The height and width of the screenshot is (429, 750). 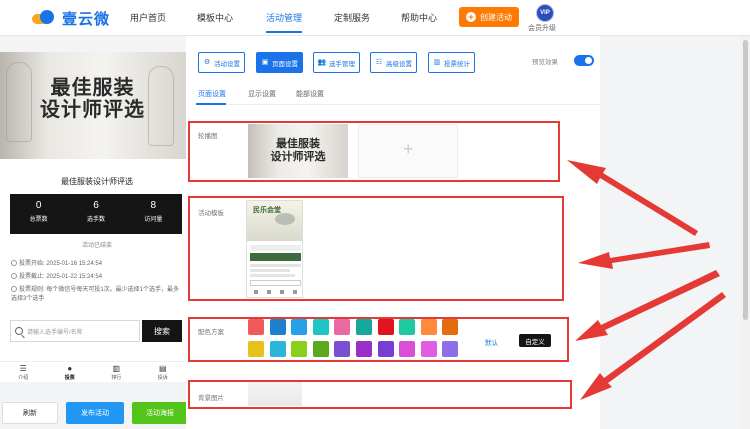 I want to click on annotation-arrows, so click(x=646, y=280).